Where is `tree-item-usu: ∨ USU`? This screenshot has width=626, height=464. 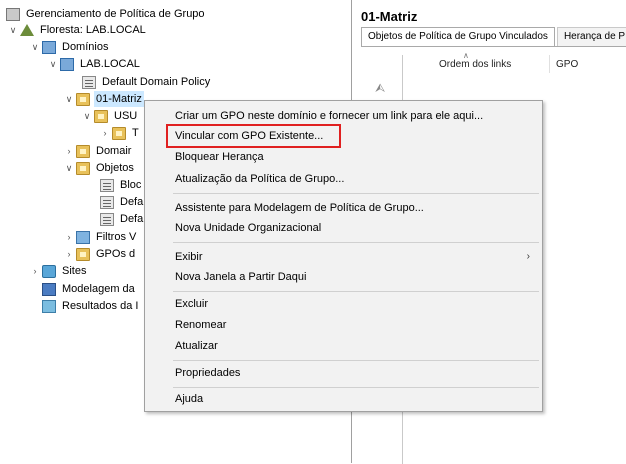 tree-item-usu: ∨ USU is located at coordinates (110, 116).